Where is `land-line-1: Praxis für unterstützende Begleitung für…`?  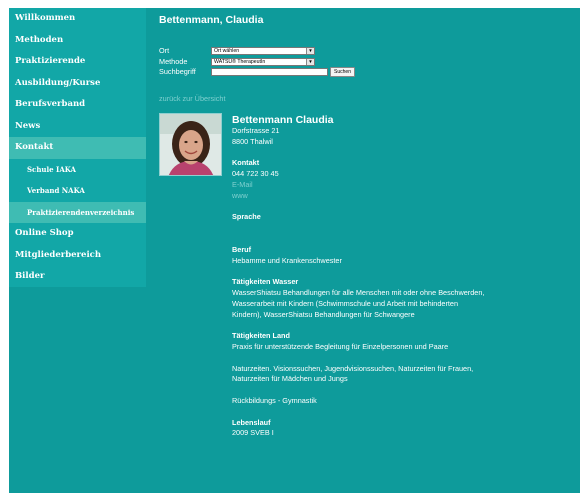 land-line-1: Praxis für unterstützende Begleitung für… is located at coordinates (340, 346).